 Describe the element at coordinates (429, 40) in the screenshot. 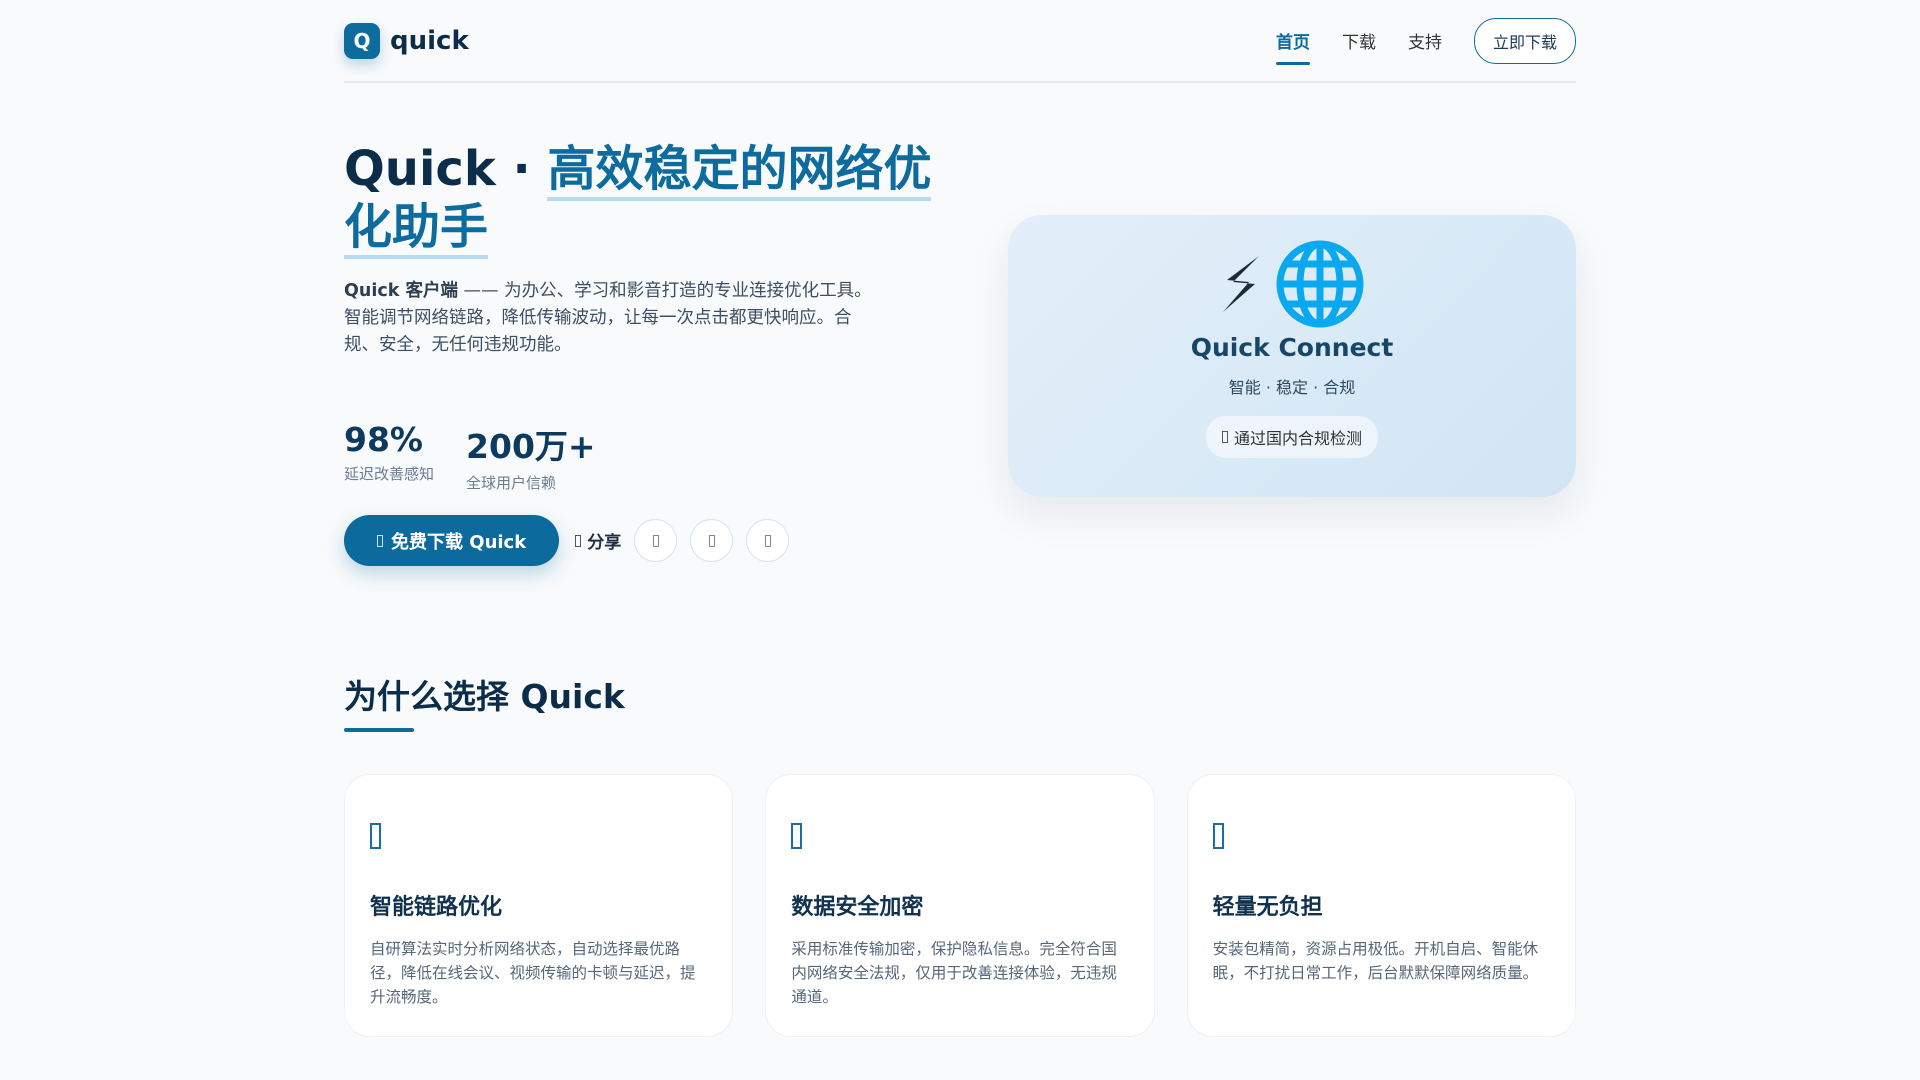

I see `logo-text: quick` at that location.